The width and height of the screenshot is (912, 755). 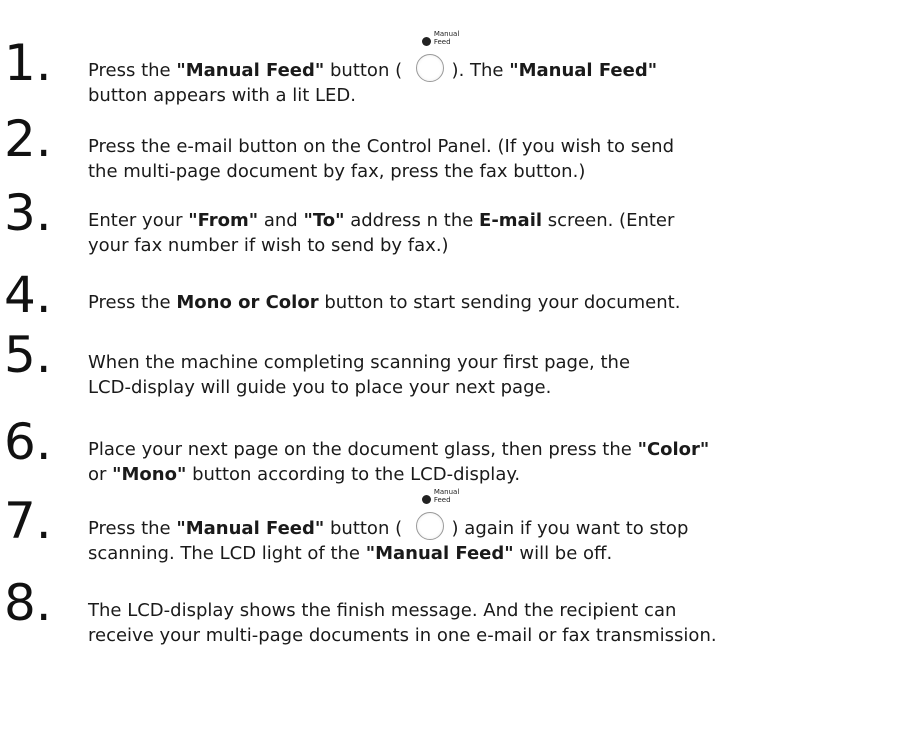 I want to click on text-run: button to start sending your document., so click(x=499, y=302).